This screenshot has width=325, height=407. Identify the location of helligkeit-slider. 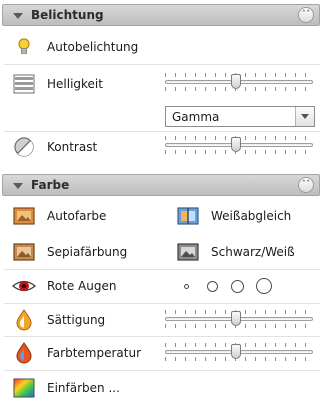
(239, 82).